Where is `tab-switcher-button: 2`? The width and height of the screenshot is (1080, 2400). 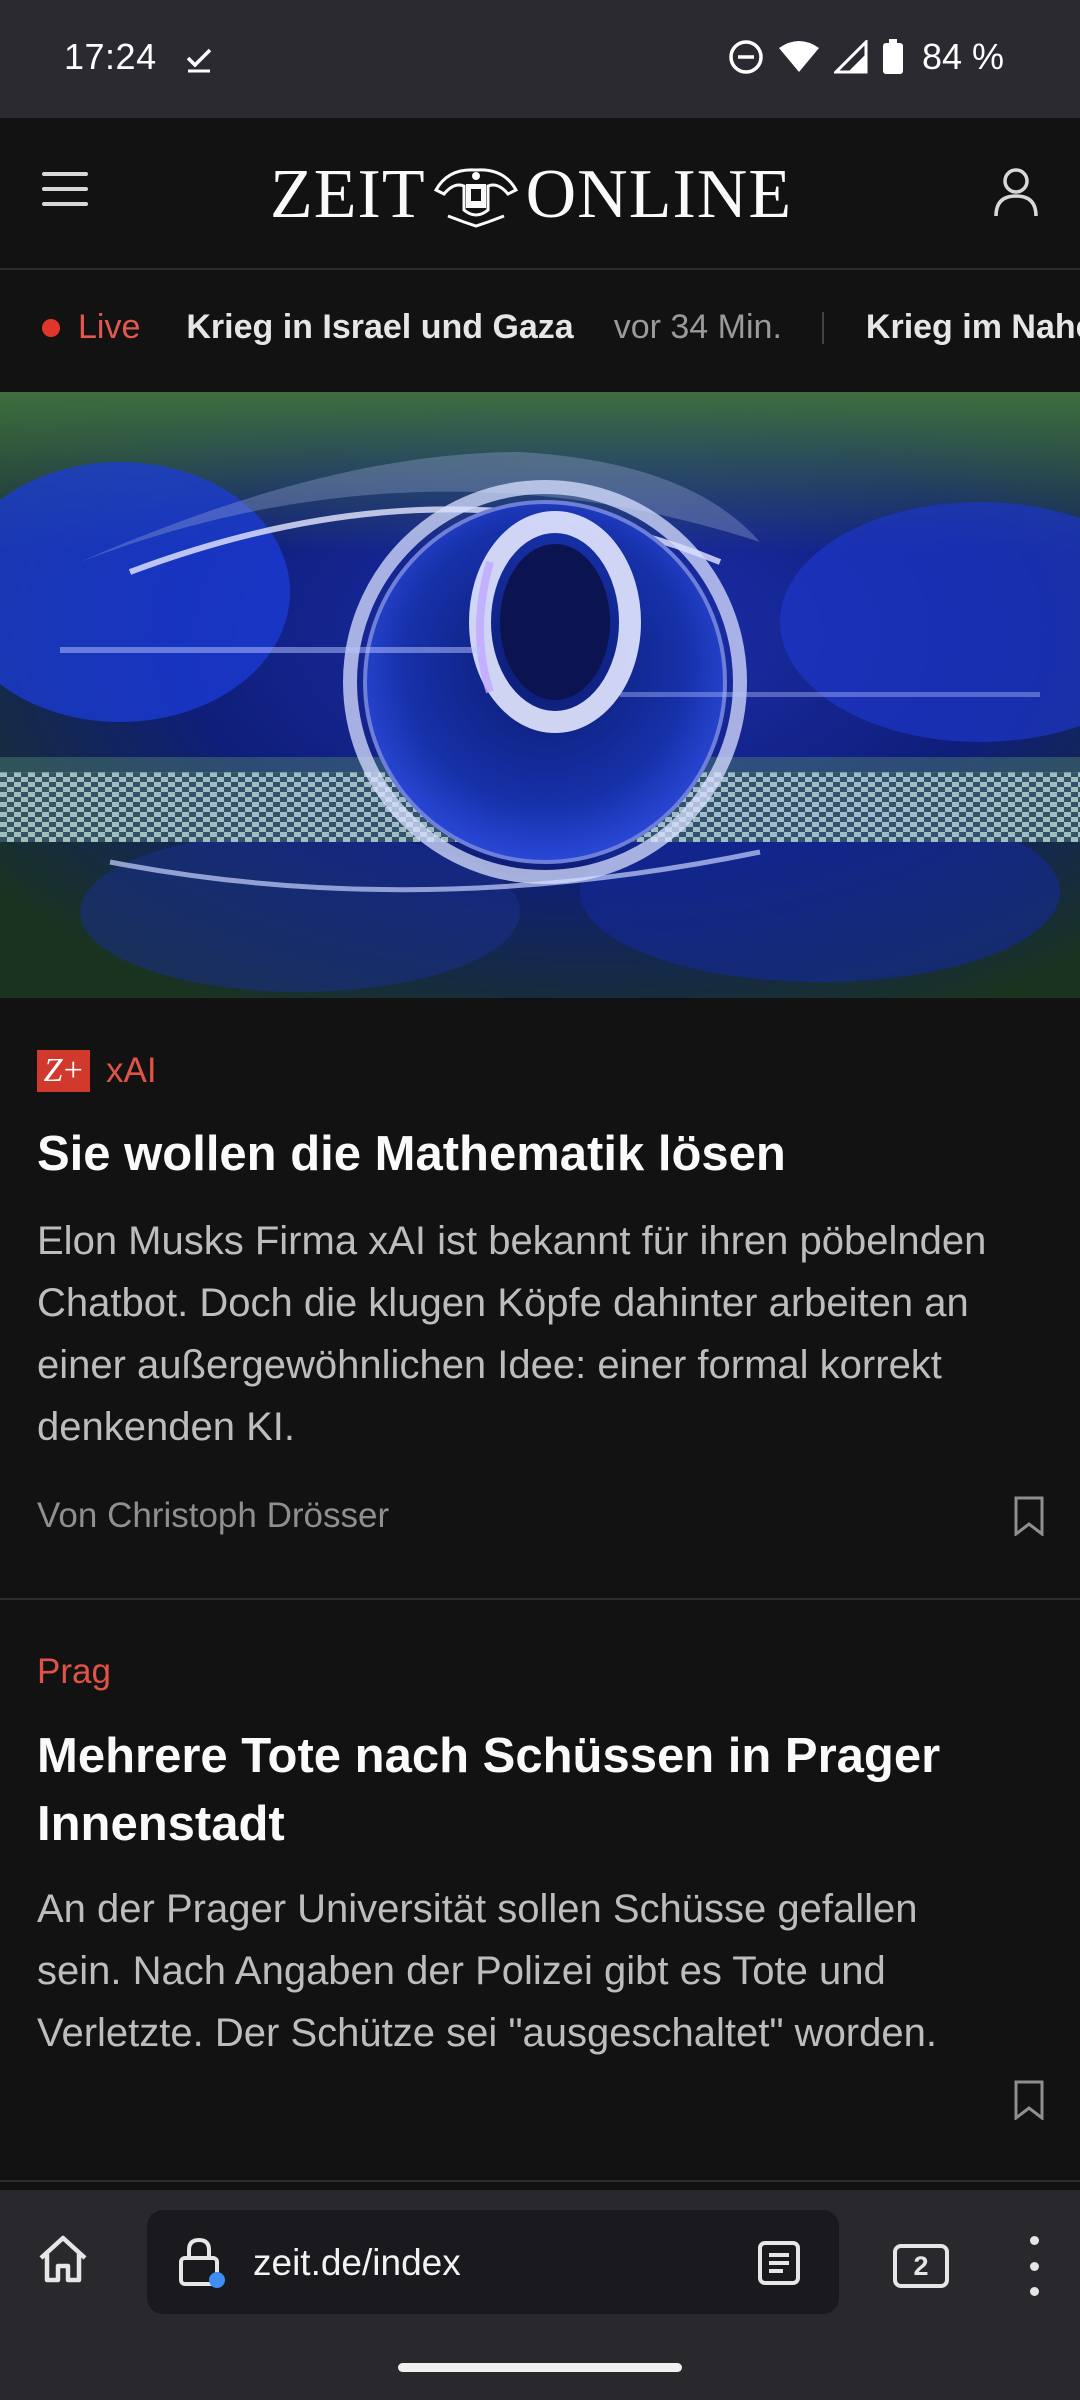 tab-switcher-button: 2 is located at coordinates (921, 2266).